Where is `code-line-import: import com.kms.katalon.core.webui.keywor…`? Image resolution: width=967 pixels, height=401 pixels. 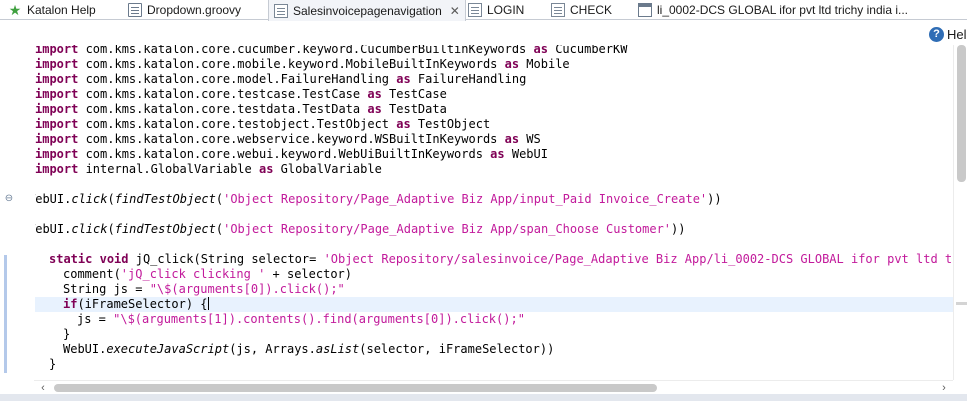
code-line-import: import com.kms.katalon.core.webui.keywor… is located at coordinates (494, 154).